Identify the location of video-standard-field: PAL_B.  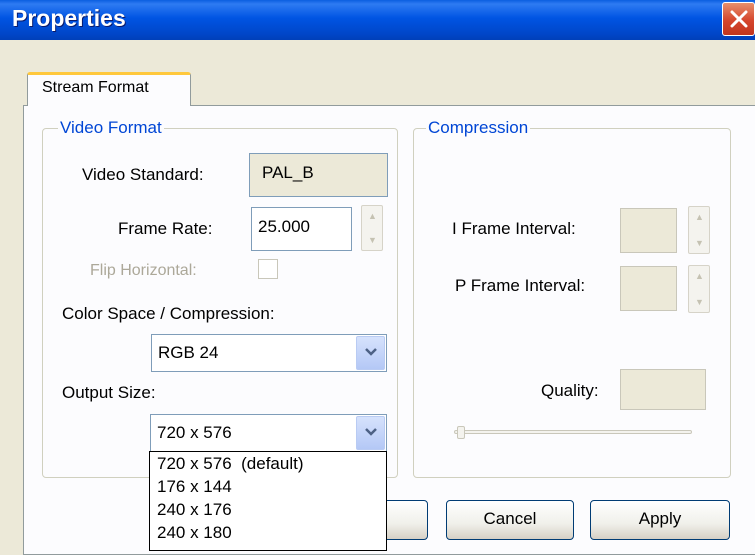
(318, 175).